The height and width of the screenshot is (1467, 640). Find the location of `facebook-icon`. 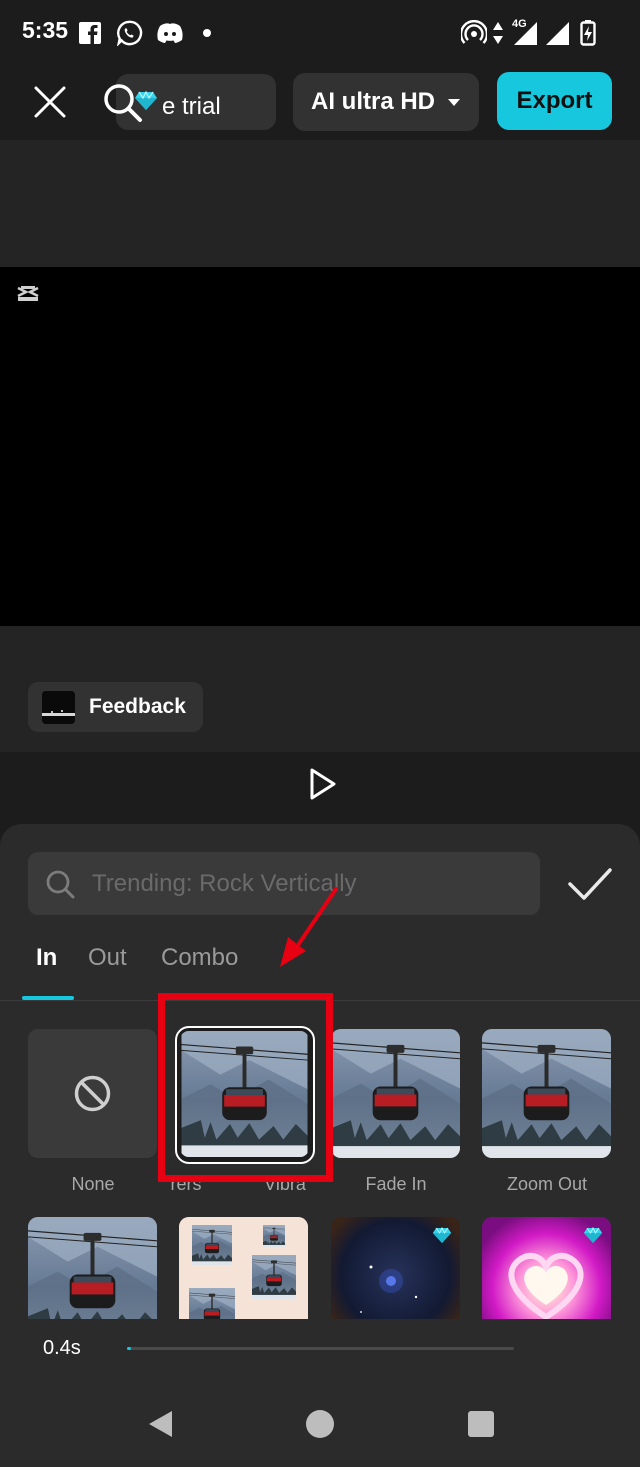

facebook-icon is located at coordinates (90, 33).